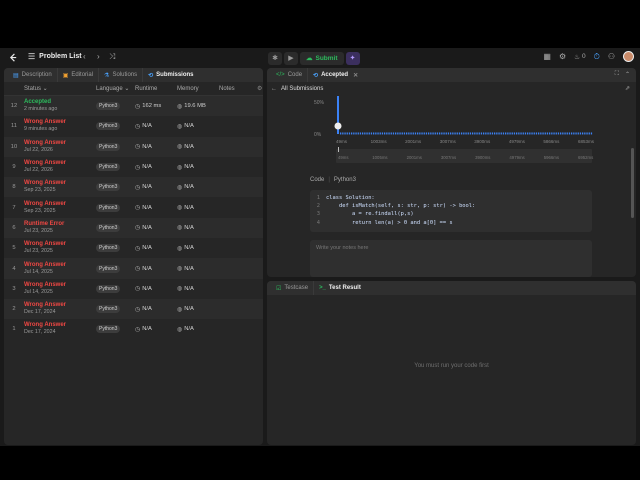 The height and width of the screenshot is (480, 640). I want to click on share-icon: ⇗, so click(627, 88).